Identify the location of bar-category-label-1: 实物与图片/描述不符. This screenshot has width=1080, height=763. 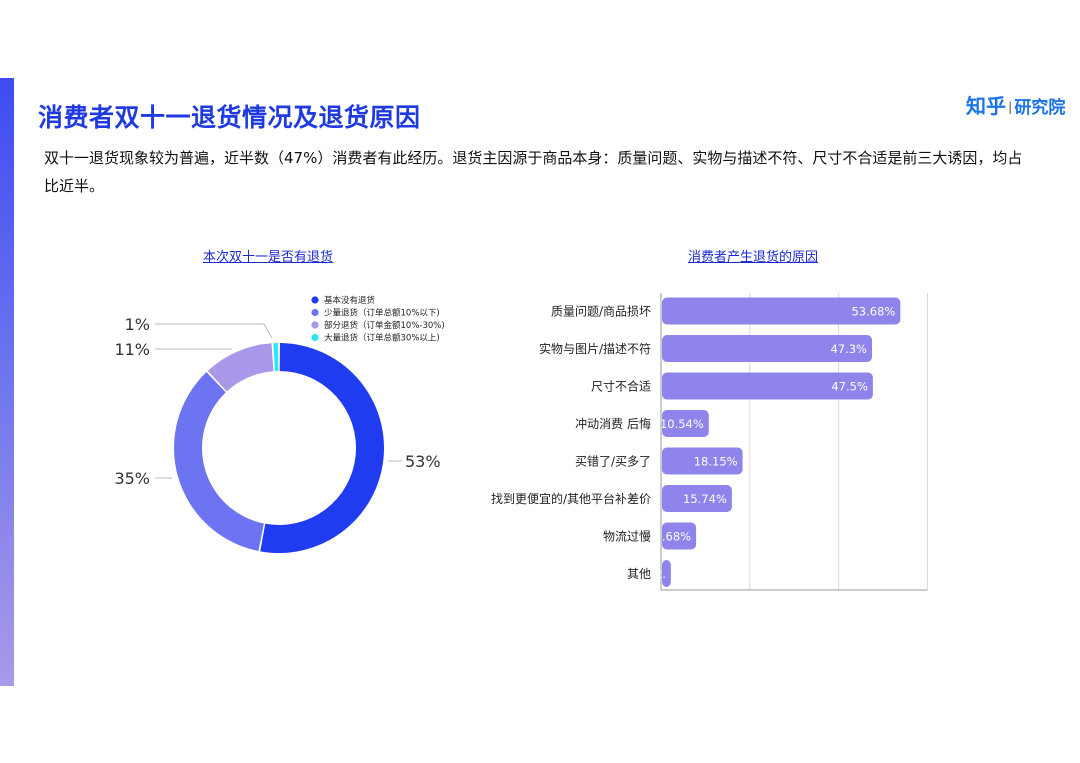
(595, 348).